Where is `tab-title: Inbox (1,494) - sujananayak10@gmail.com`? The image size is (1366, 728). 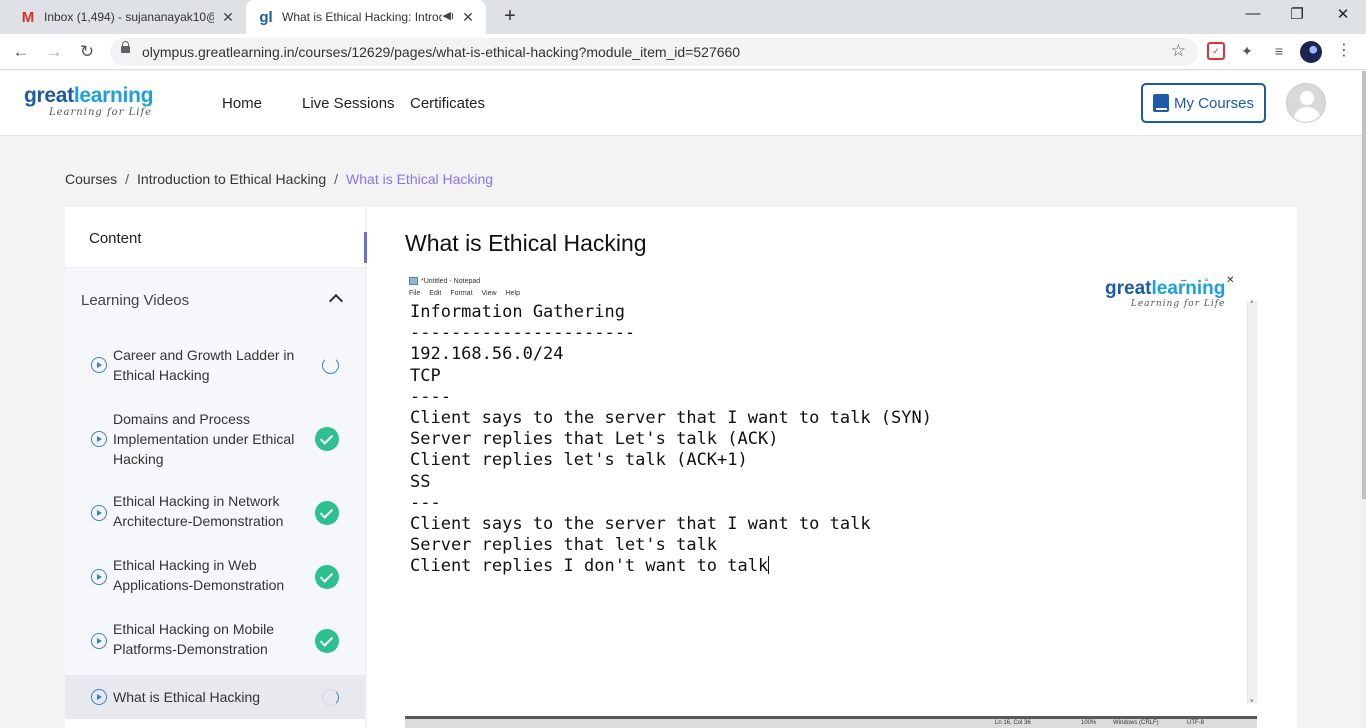
tab-title: Inbox (1,494) - sujananayak10@gmail.com is located at coordinates (129, 17).